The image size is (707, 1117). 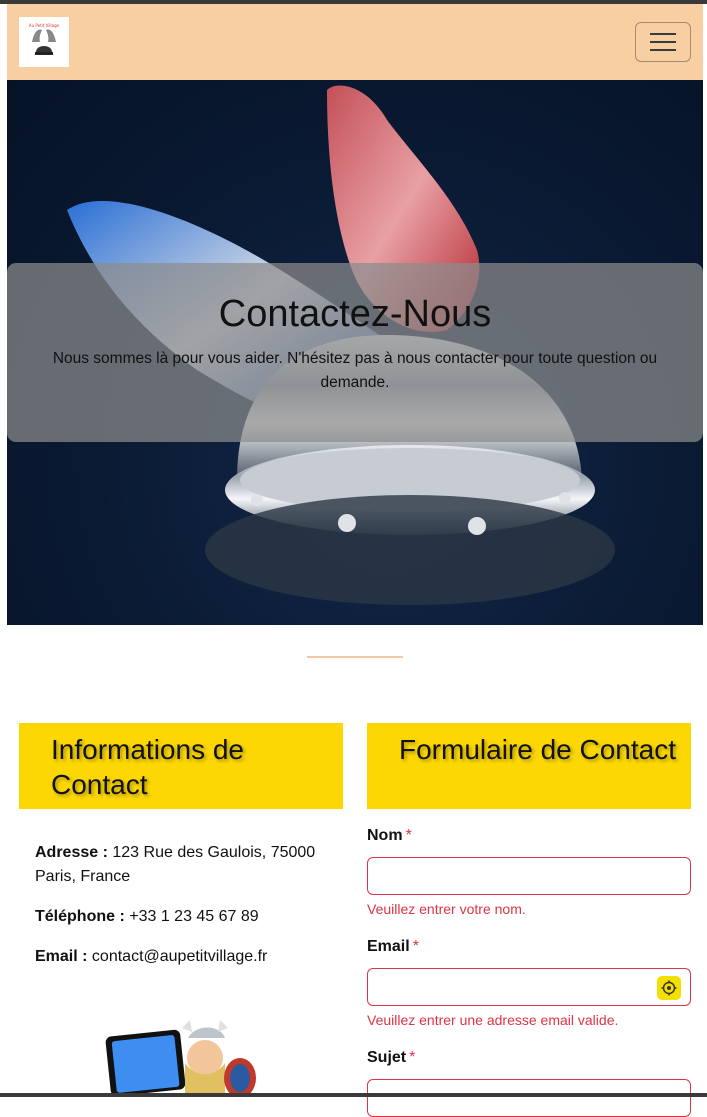 I want to click on crosshair-icon, so click(x=669, y=988).